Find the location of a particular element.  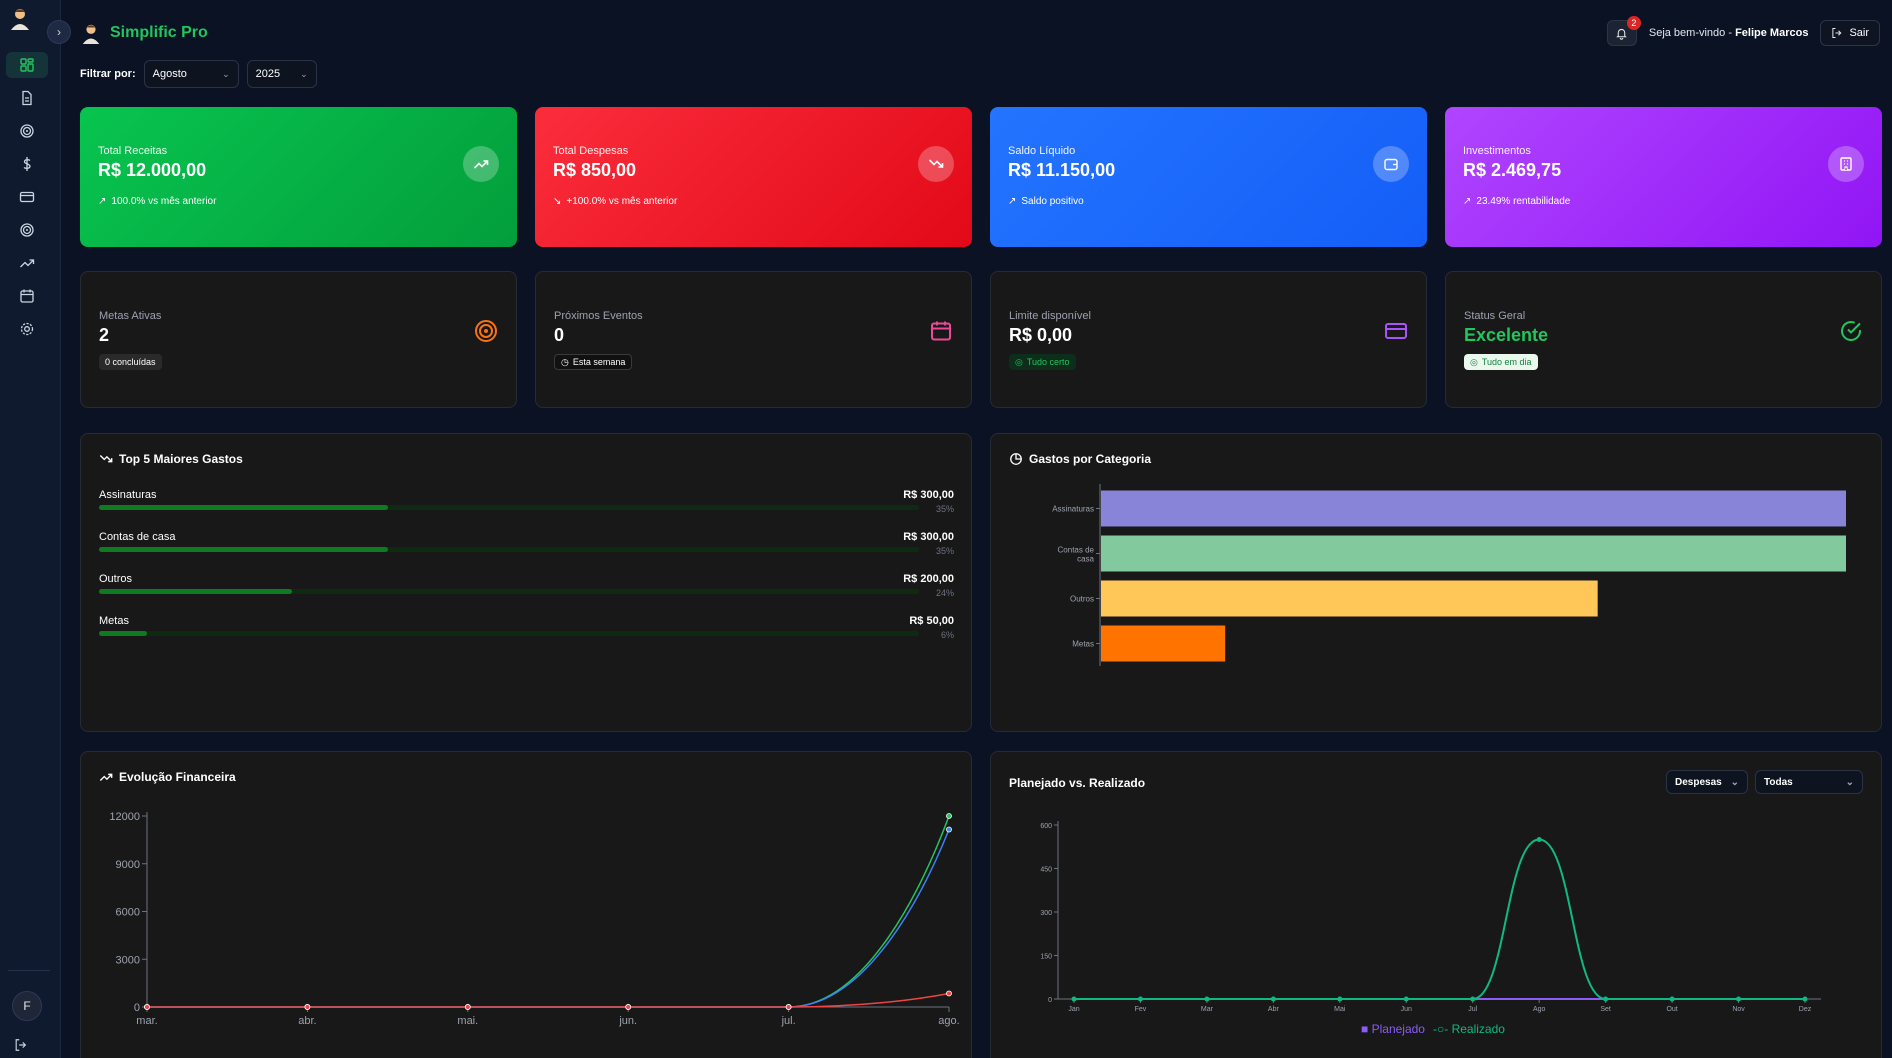

y-tick-label: Metas is located at coordinates (1083, 644).